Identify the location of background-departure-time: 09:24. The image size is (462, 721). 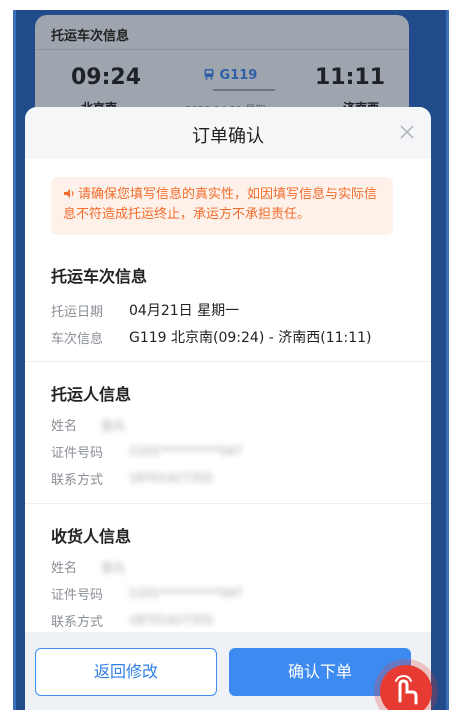
(106, 77).